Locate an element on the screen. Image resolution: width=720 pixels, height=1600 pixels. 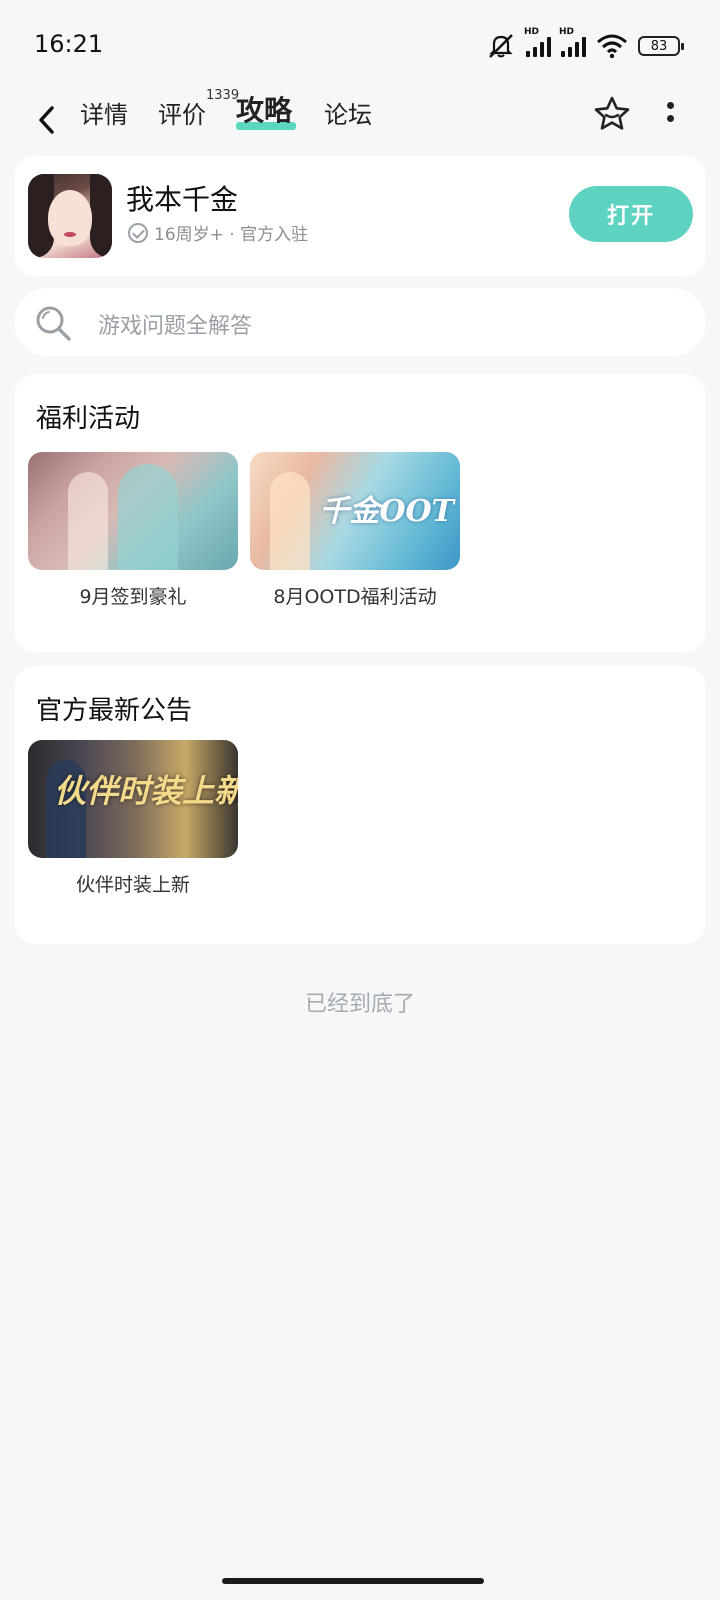
mute-icon is located at coordinates (501, 46).